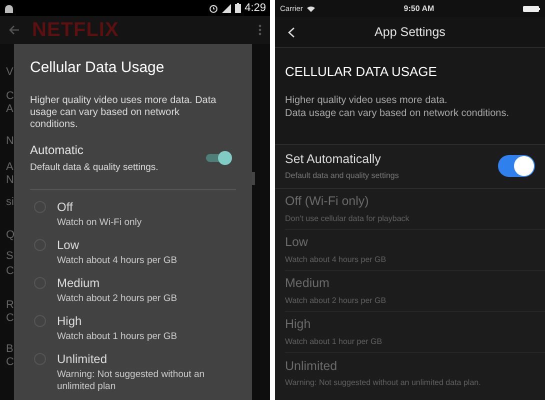 This screenshot has height=400, width=545. What do you see at coordinates (95, 167) in the screenshot?
I see `setting-description: Default data & quality settings.` at bounding box center [95, 167].